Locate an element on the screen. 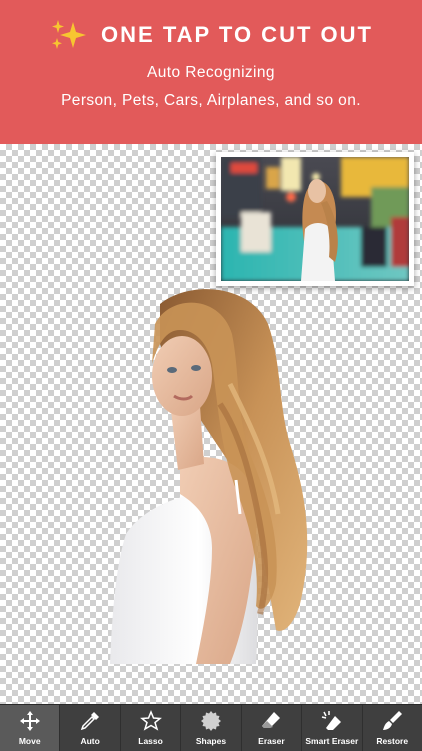 The height and width of the screenshot is (751, 422). headline-row: ONE TAP TO CUT OUT is located at coordinates (211, 35).